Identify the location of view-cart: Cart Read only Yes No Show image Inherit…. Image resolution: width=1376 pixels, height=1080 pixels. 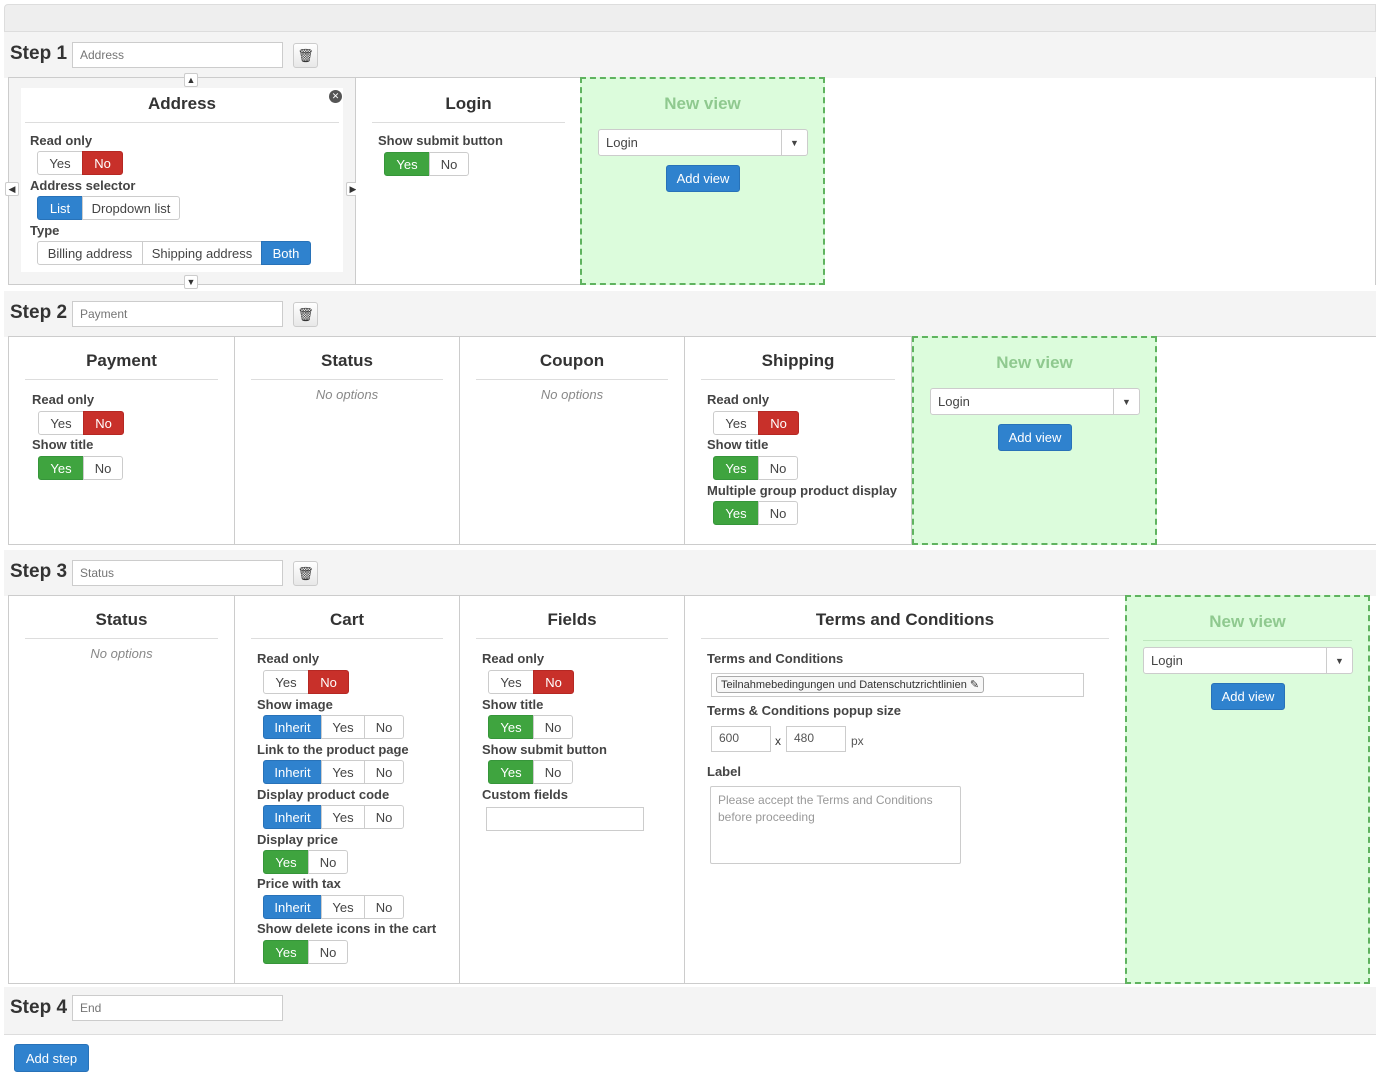
(347, 789).